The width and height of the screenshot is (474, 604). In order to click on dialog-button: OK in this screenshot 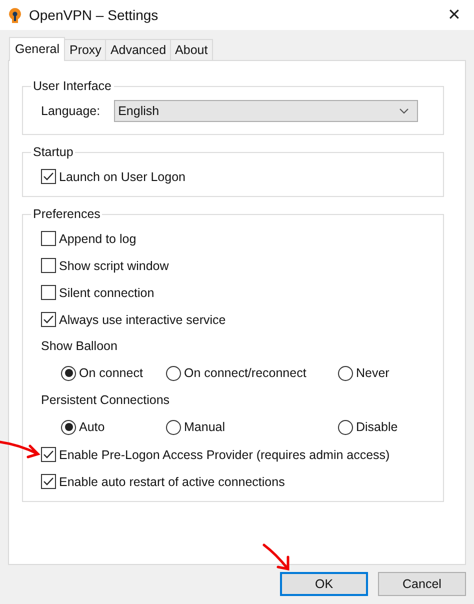, I will do `click(324, 584)`.